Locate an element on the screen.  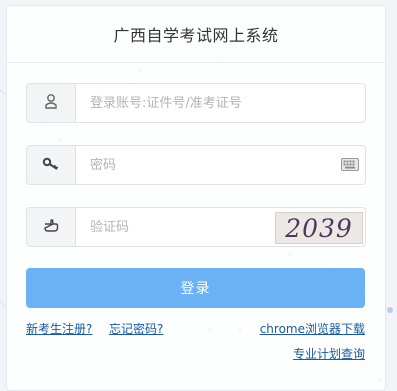
captcha-image: 2039 is located at coordinates (319, 228).